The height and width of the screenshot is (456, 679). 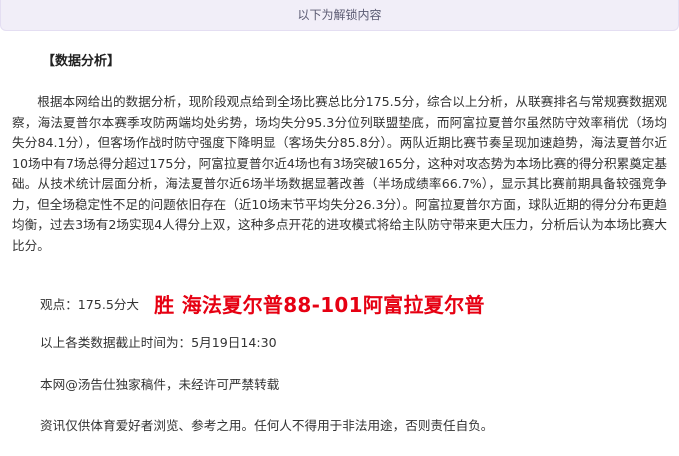 What do you see at coordinates (267, 425) in the screenshot?
I see `disclaimer: 资讯仅供体育爱好者浏览、参考之用。任何人不得用于非法用途，否则责任自负。` at bounding box center [267, 425].